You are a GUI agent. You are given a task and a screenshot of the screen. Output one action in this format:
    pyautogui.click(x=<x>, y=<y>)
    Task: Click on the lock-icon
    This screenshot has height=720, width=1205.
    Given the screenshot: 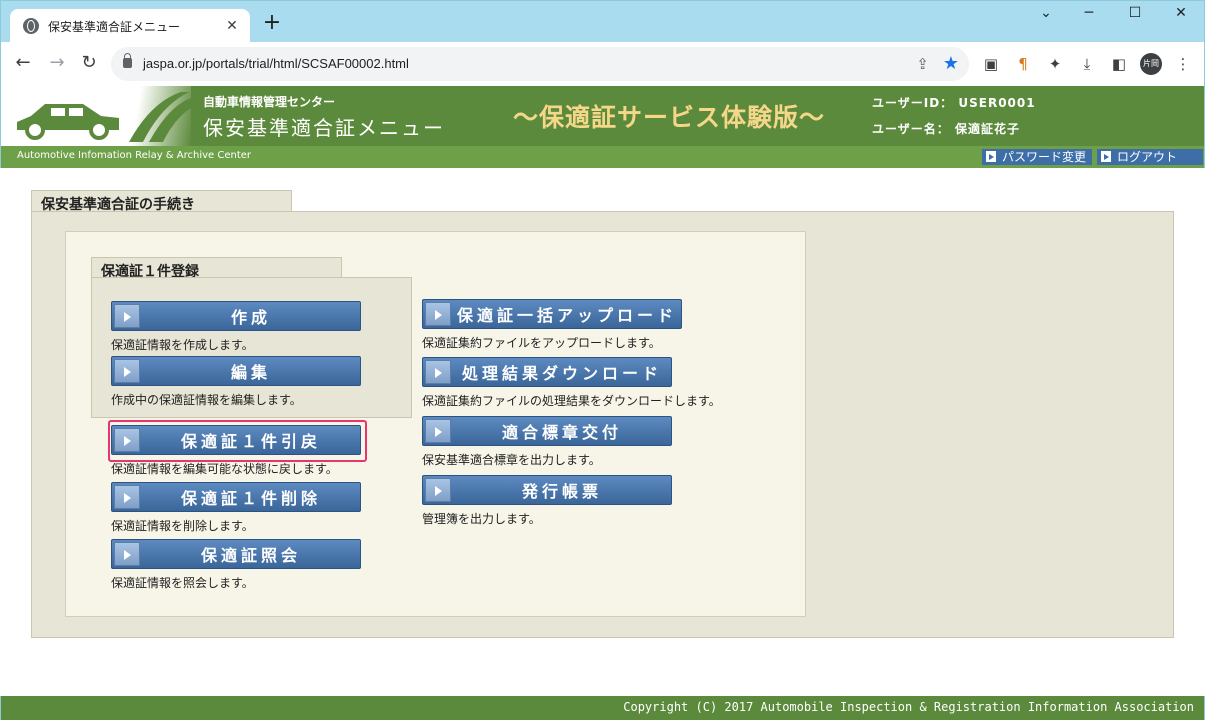 What is the action you would take?
    pyautogui.click(x=127, y=60)
    